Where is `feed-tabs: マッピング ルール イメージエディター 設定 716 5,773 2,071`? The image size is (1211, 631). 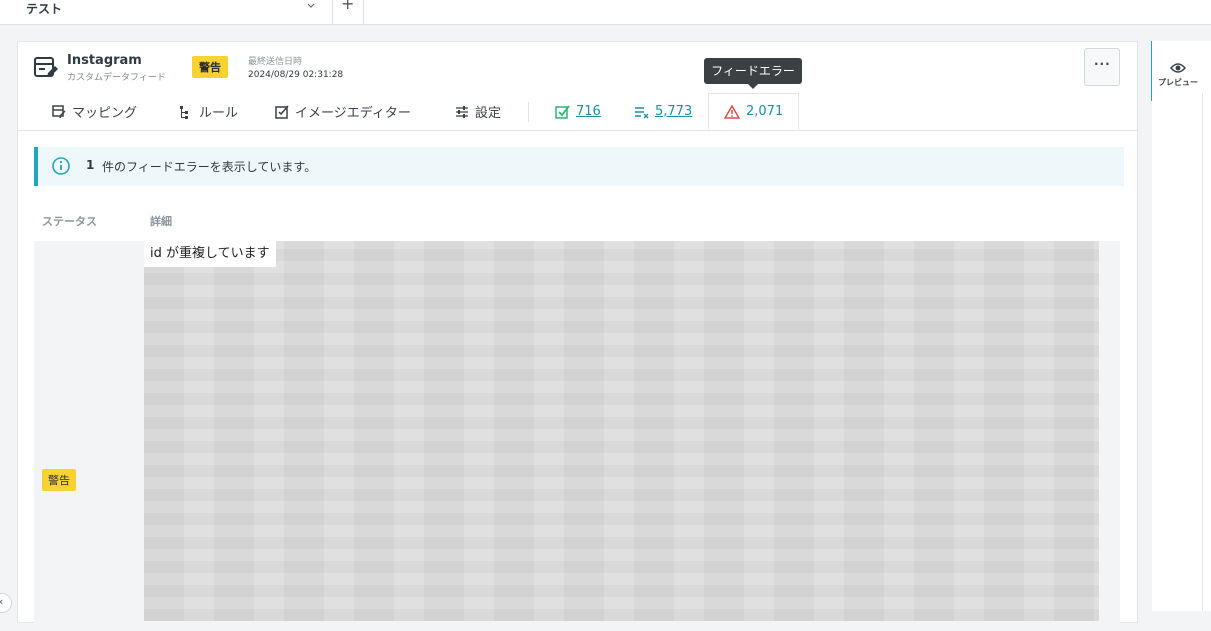
feed-tabs: マッピング ルール イメージエディター 設定 716 5,773 2,071 is located at coordinates (577, 112).